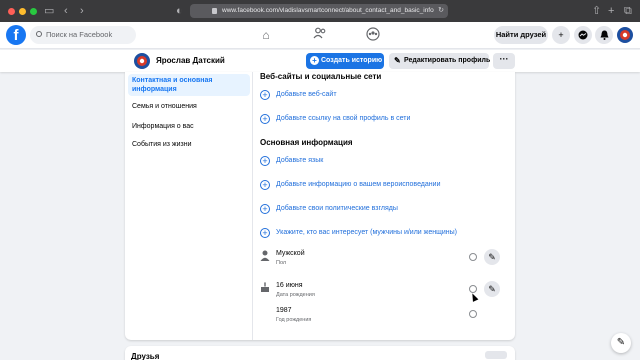  What do you see at coordinates (628, 11) in the screenshot?
I see `tab-overview-icon: ⧉` at bounding box center [628, 11].